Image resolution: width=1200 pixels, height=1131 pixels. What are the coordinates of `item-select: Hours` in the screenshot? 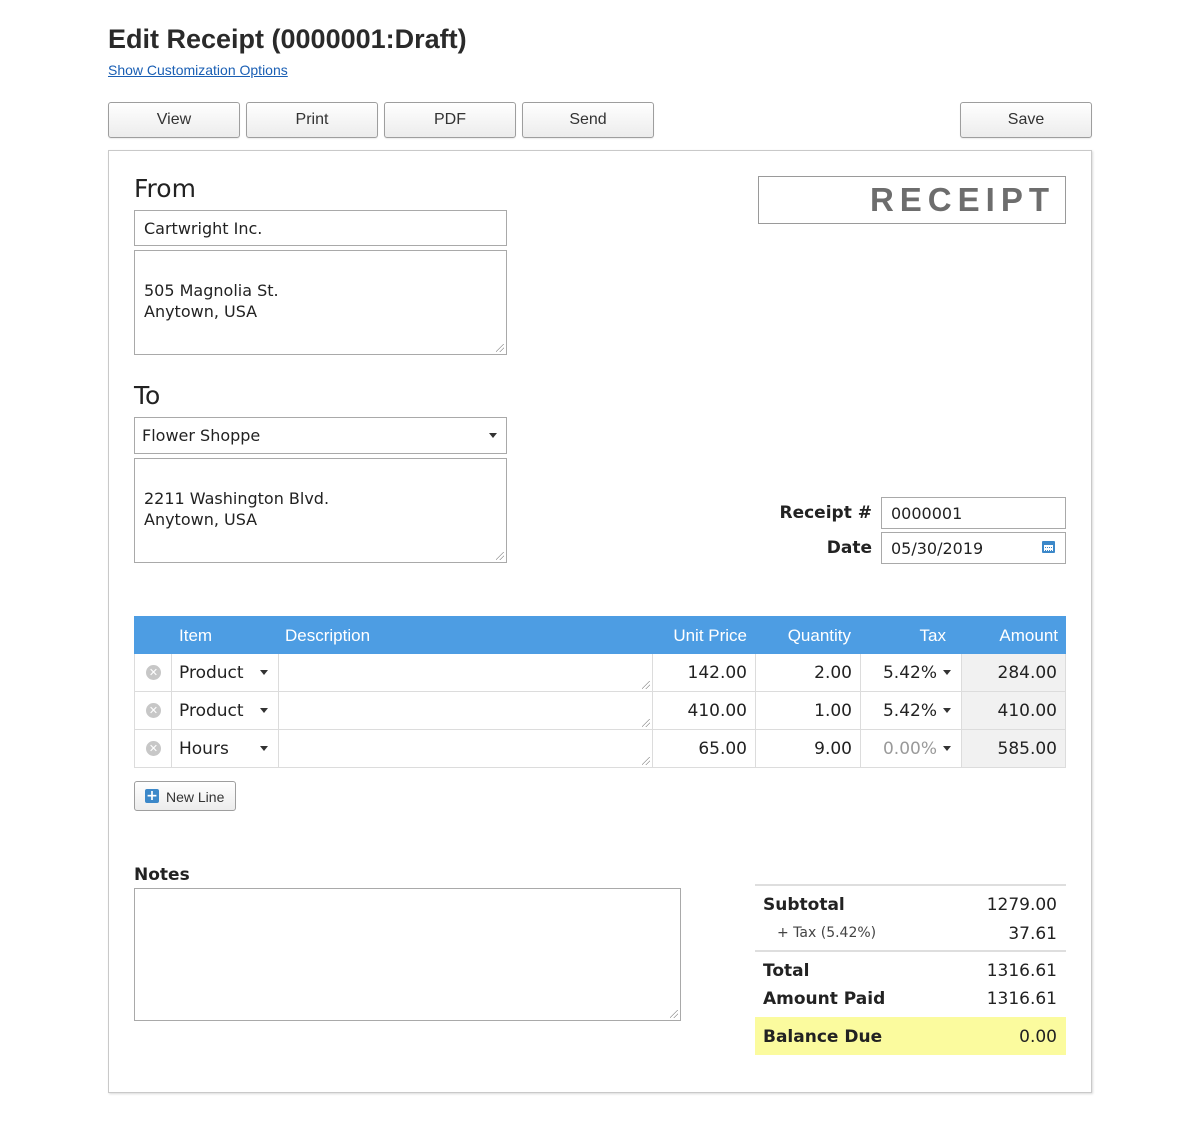 It's located at (225, 748).